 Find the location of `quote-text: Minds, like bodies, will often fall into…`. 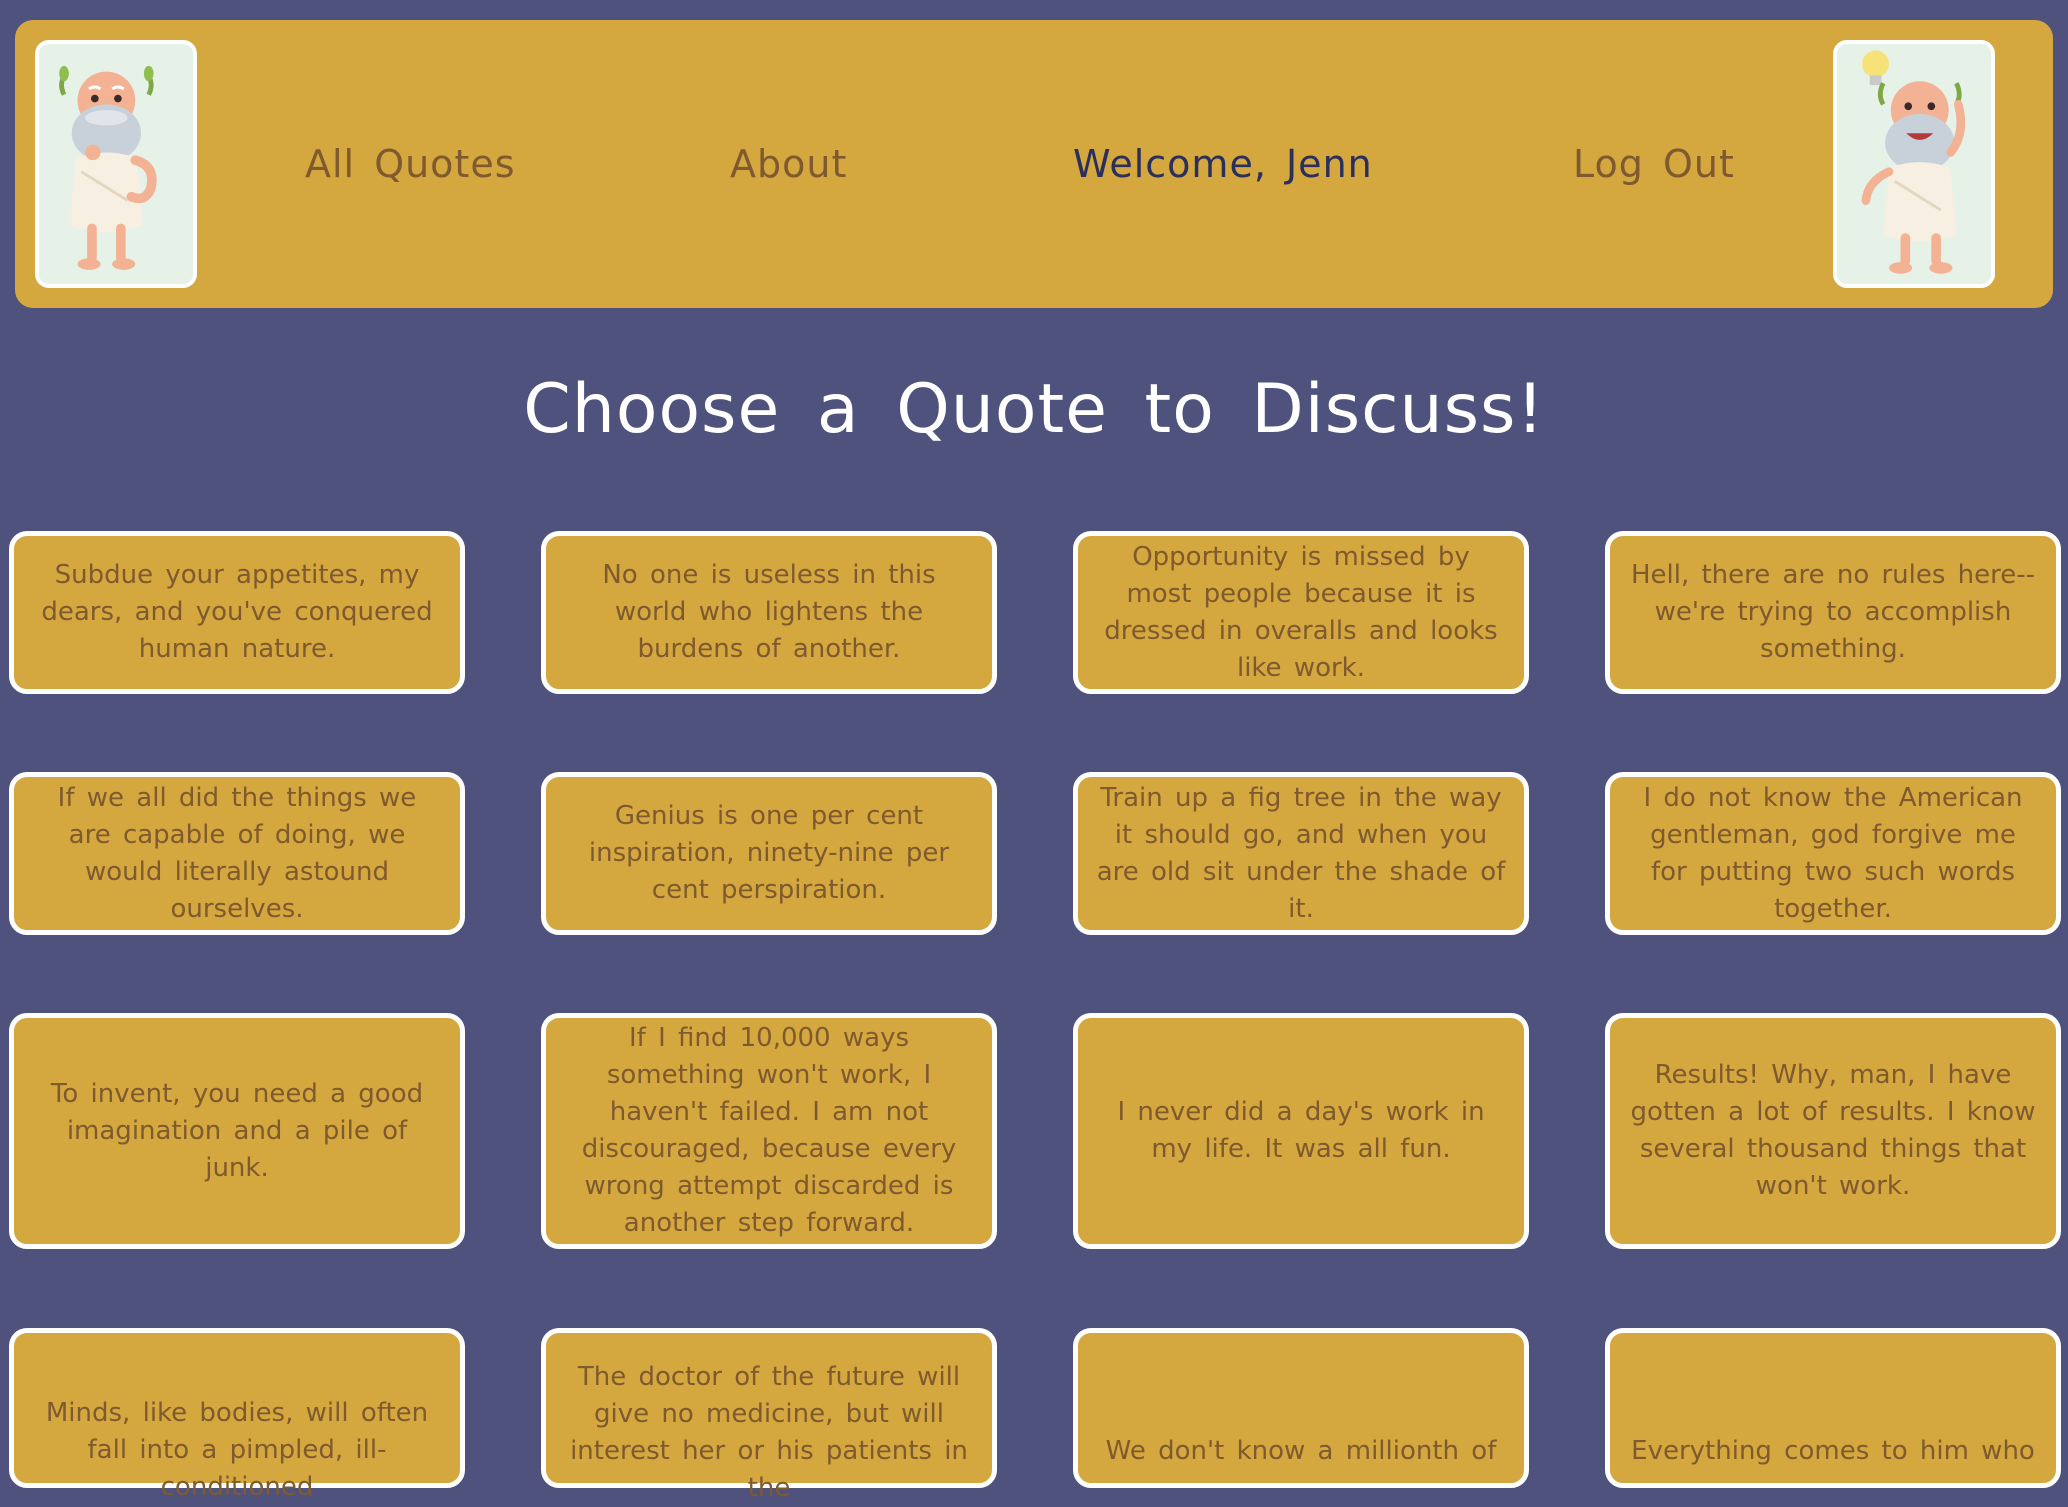

quote-text: Minds, like bodies, will often fall into… is located at coordinates (237, 1450).